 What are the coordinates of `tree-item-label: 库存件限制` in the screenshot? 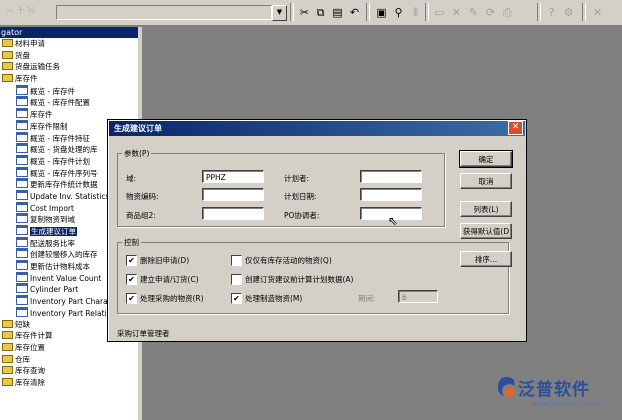 It's located at (49, 126).